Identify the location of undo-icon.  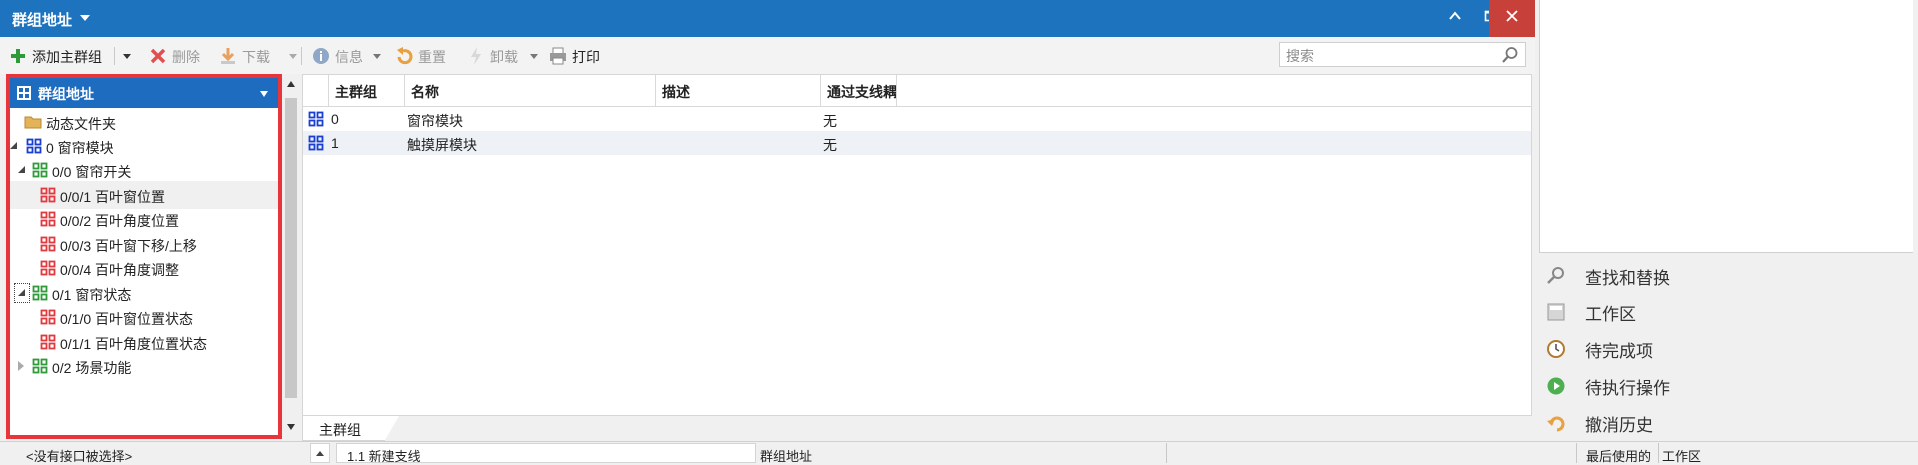
(1556, 424).